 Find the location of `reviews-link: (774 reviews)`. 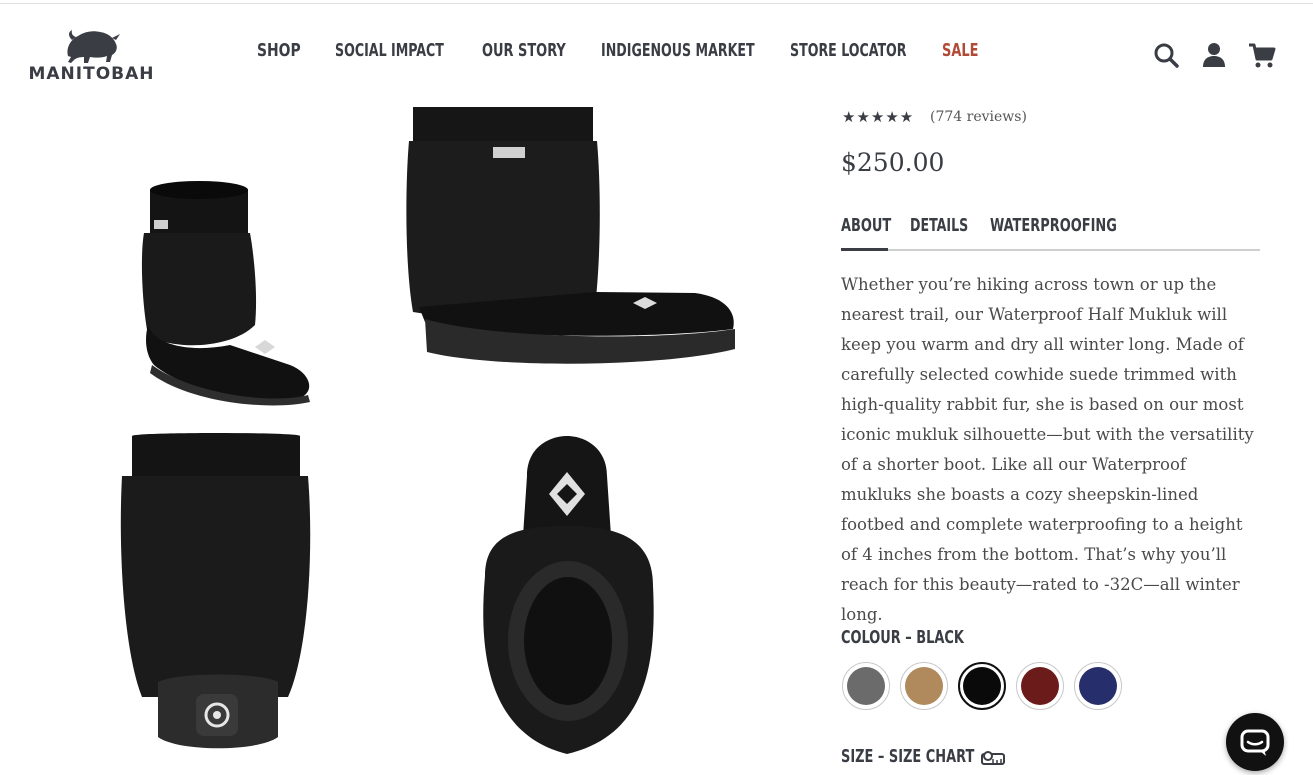

reviews-link: (774 reviews) is located at coordinates (978, 117).